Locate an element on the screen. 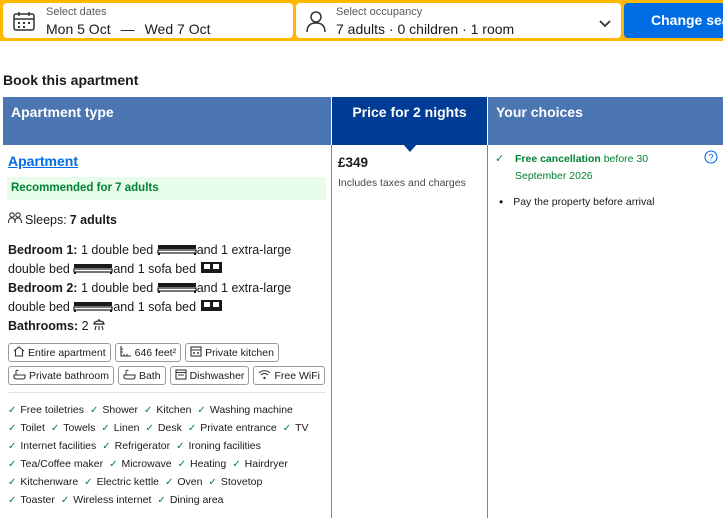 The height and width of the screenshot is (518, 723). price-value: £349 is located at coordinates (353, 162).